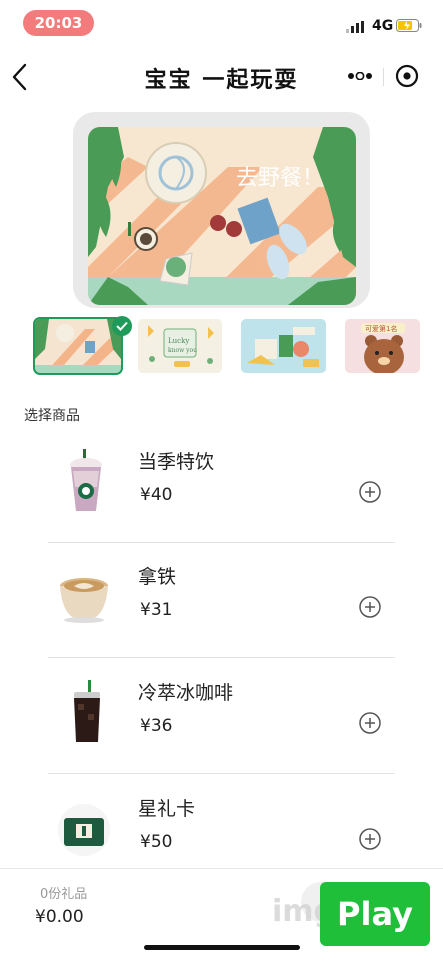 The image size is (443, 961). I want to click on card-preview-picnic: 去野餐！, so click(222, 216).